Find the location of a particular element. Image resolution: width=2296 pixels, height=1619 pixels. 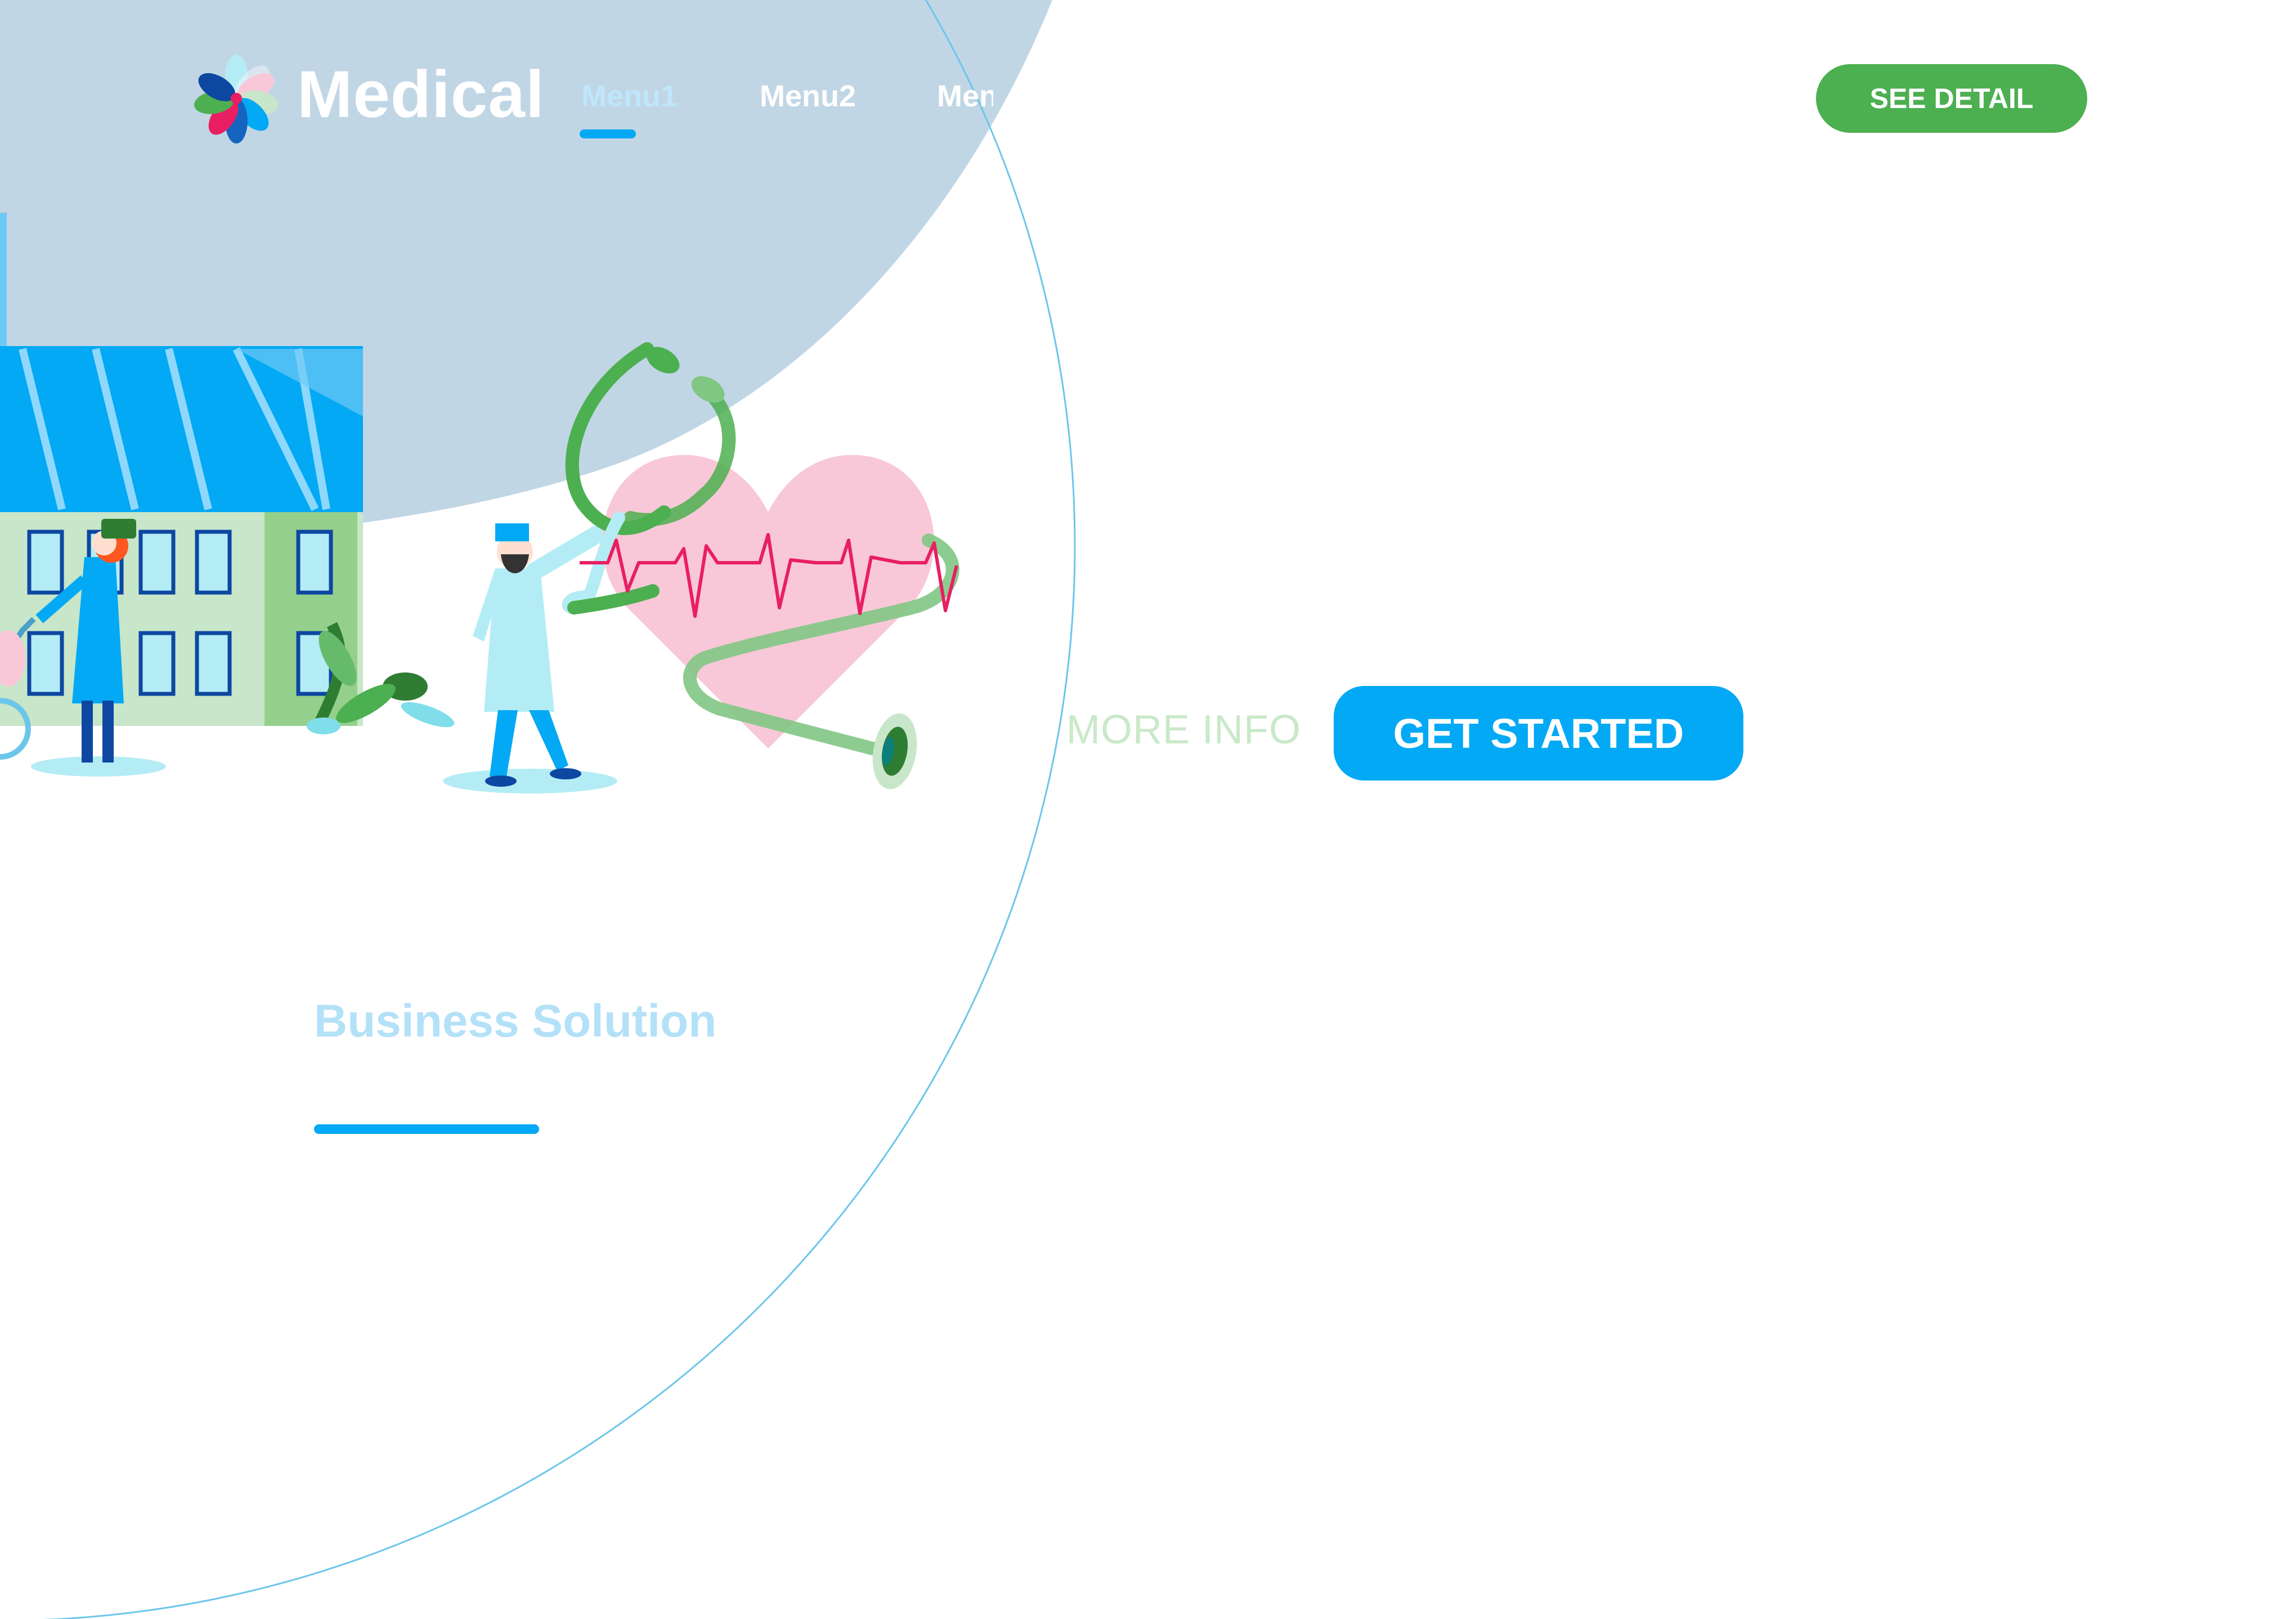

see-detail-button: SEE DETAIL is located at coordinates (1951, 98).